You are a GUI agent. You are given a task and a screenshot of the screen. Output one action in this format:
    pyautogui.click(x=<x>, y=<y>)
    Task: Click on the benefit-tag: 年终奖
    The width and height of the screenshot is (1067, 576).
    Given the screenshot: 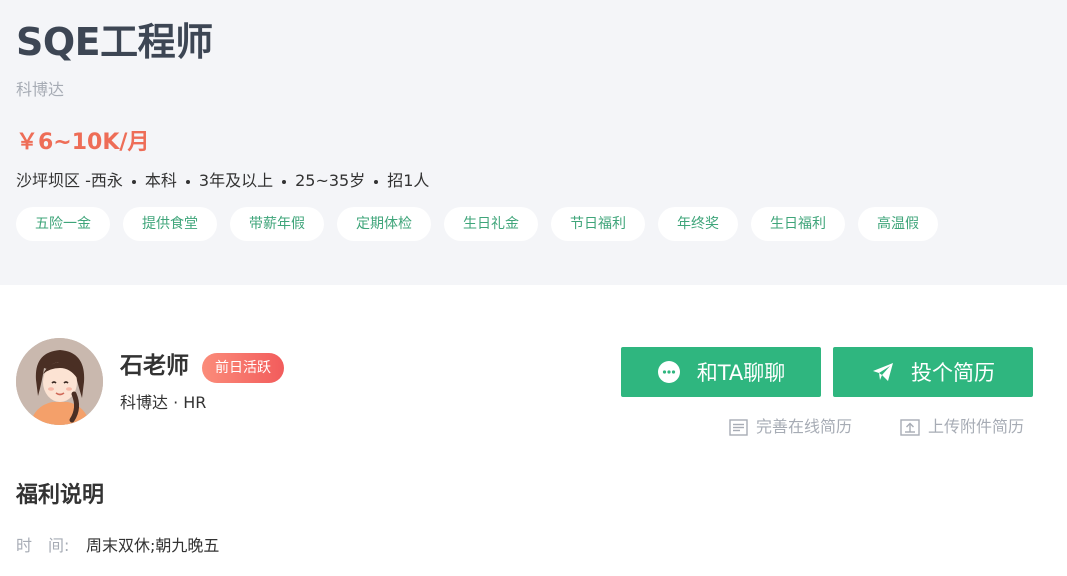 What is the action you would take?
    pyautogui.click(x=698, y=224)
    